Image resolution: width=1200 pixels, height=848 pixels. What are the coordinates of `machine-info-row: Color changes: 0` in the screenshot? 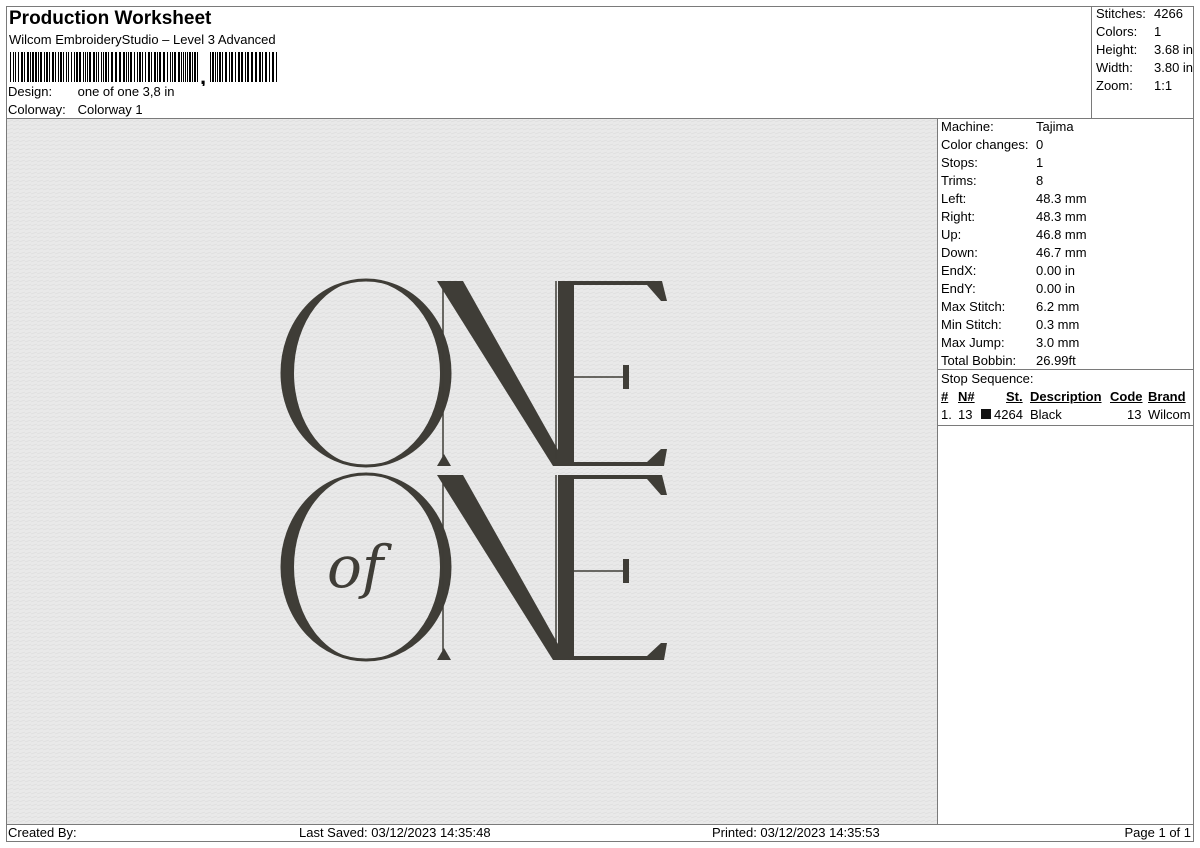 It's located at (992, 146).